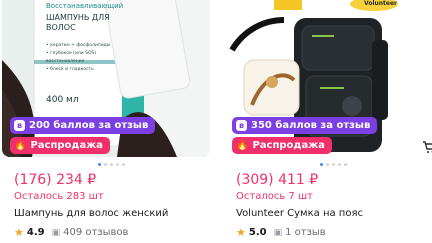 The height and width of the screenshot is (243, 432). Describe the element at coordinates (277, 180) in the screenshot. I see `product-price: (309) 411 ₽` at that location.